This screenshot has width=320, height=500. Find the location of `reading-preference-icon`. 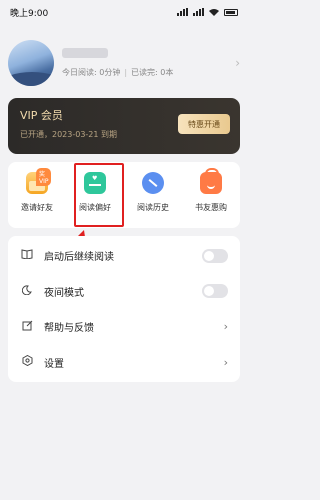

reading-preference-icon is located at coordinates (95, 183).